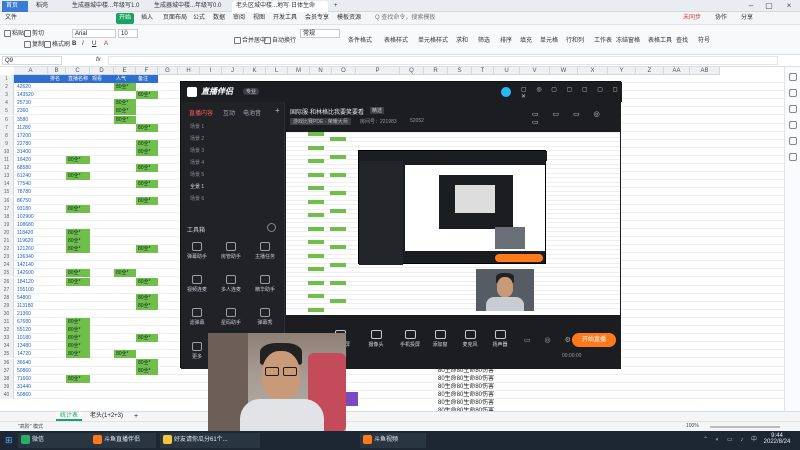 The image size is (800, 450). Describe the element at coordinates (751, 6) in the screenshot. I see `minimize-icon: –` at that location.